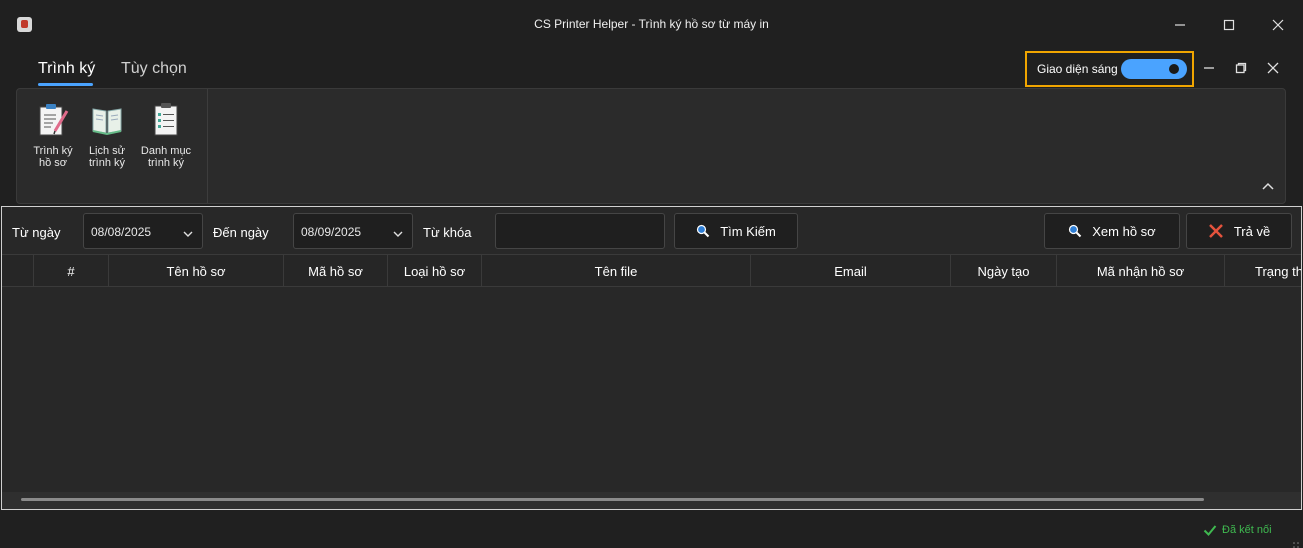 The width and height of the screenshot is (1303, 548). What do you see at coordinates (331, 232) in the screenshot?
I see `to-date-value: 08/09/2025` at bounding box center [331, 232].